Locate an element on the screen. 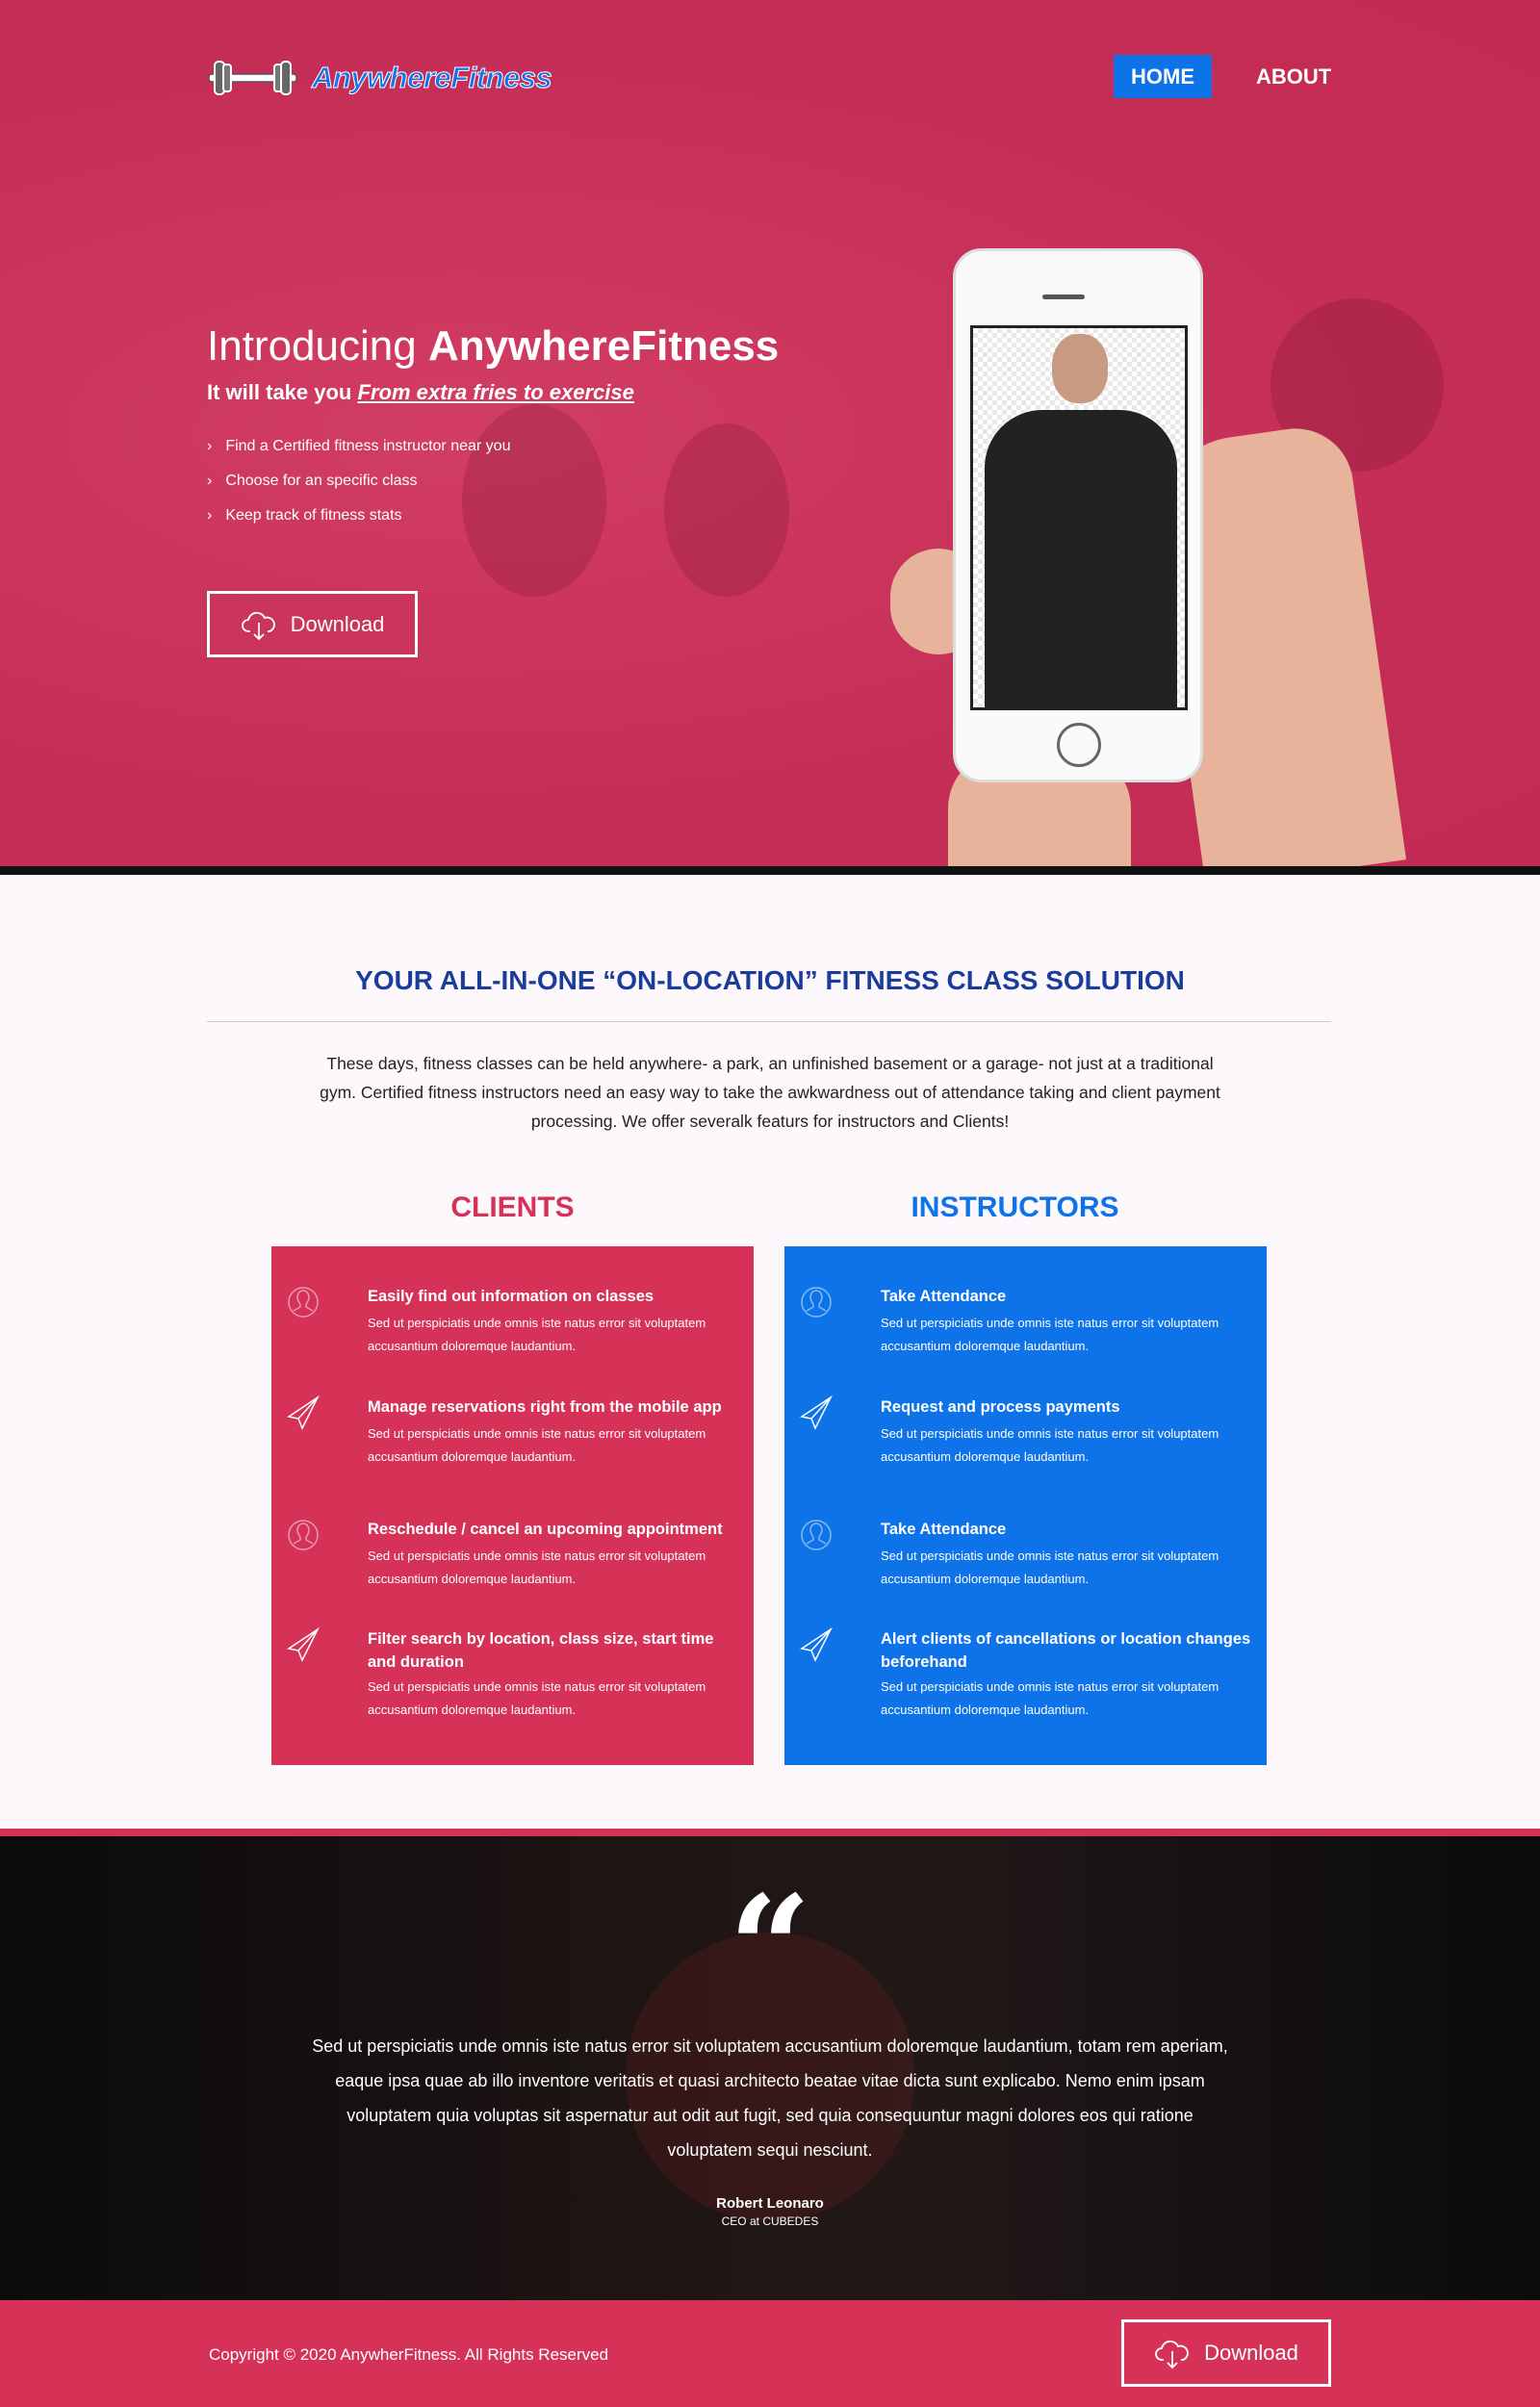 The image size is (1540, 2407). nav-about: ABOUT is located at coordinates (1293, 76).